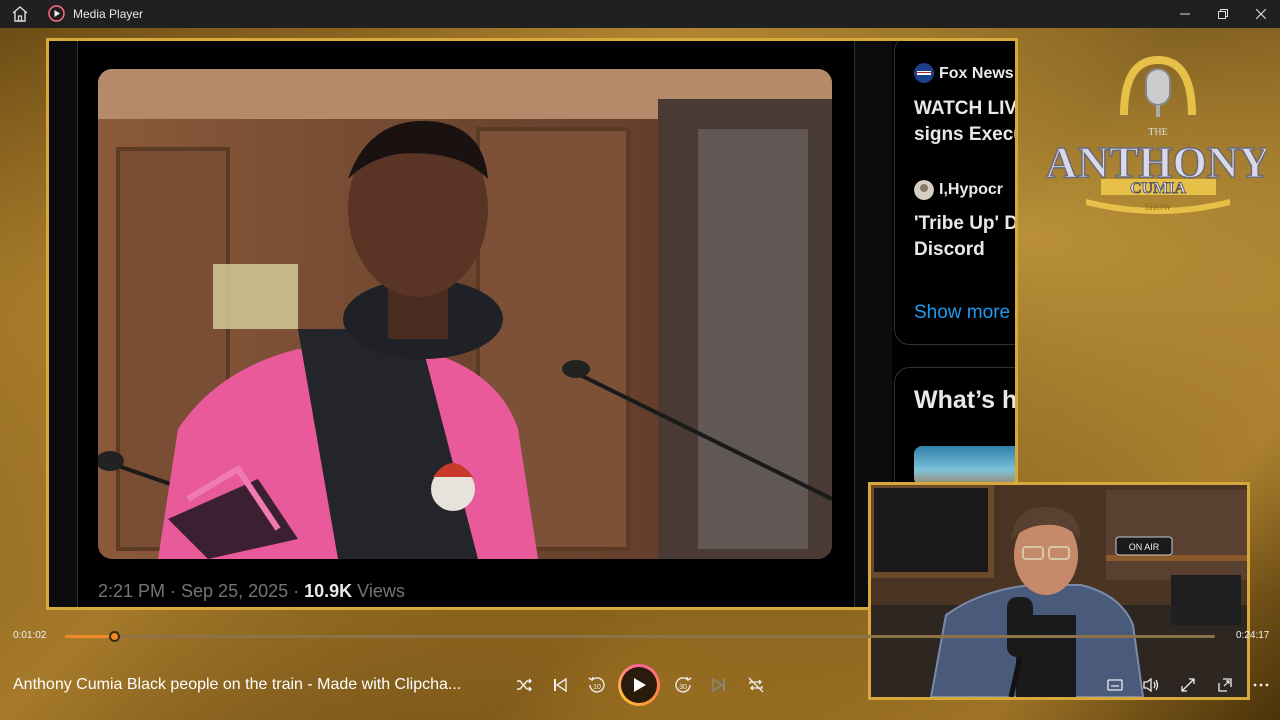  I want to click on logo-the: THE, so click(1157, 132).